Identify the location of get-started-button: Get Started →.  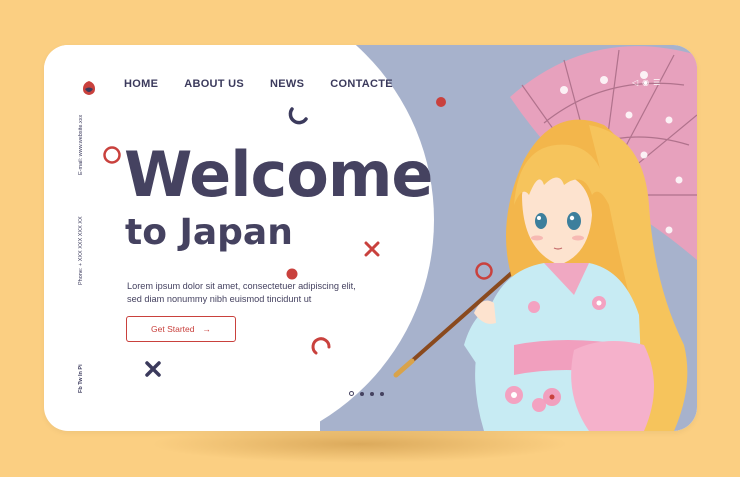
(181, 329).